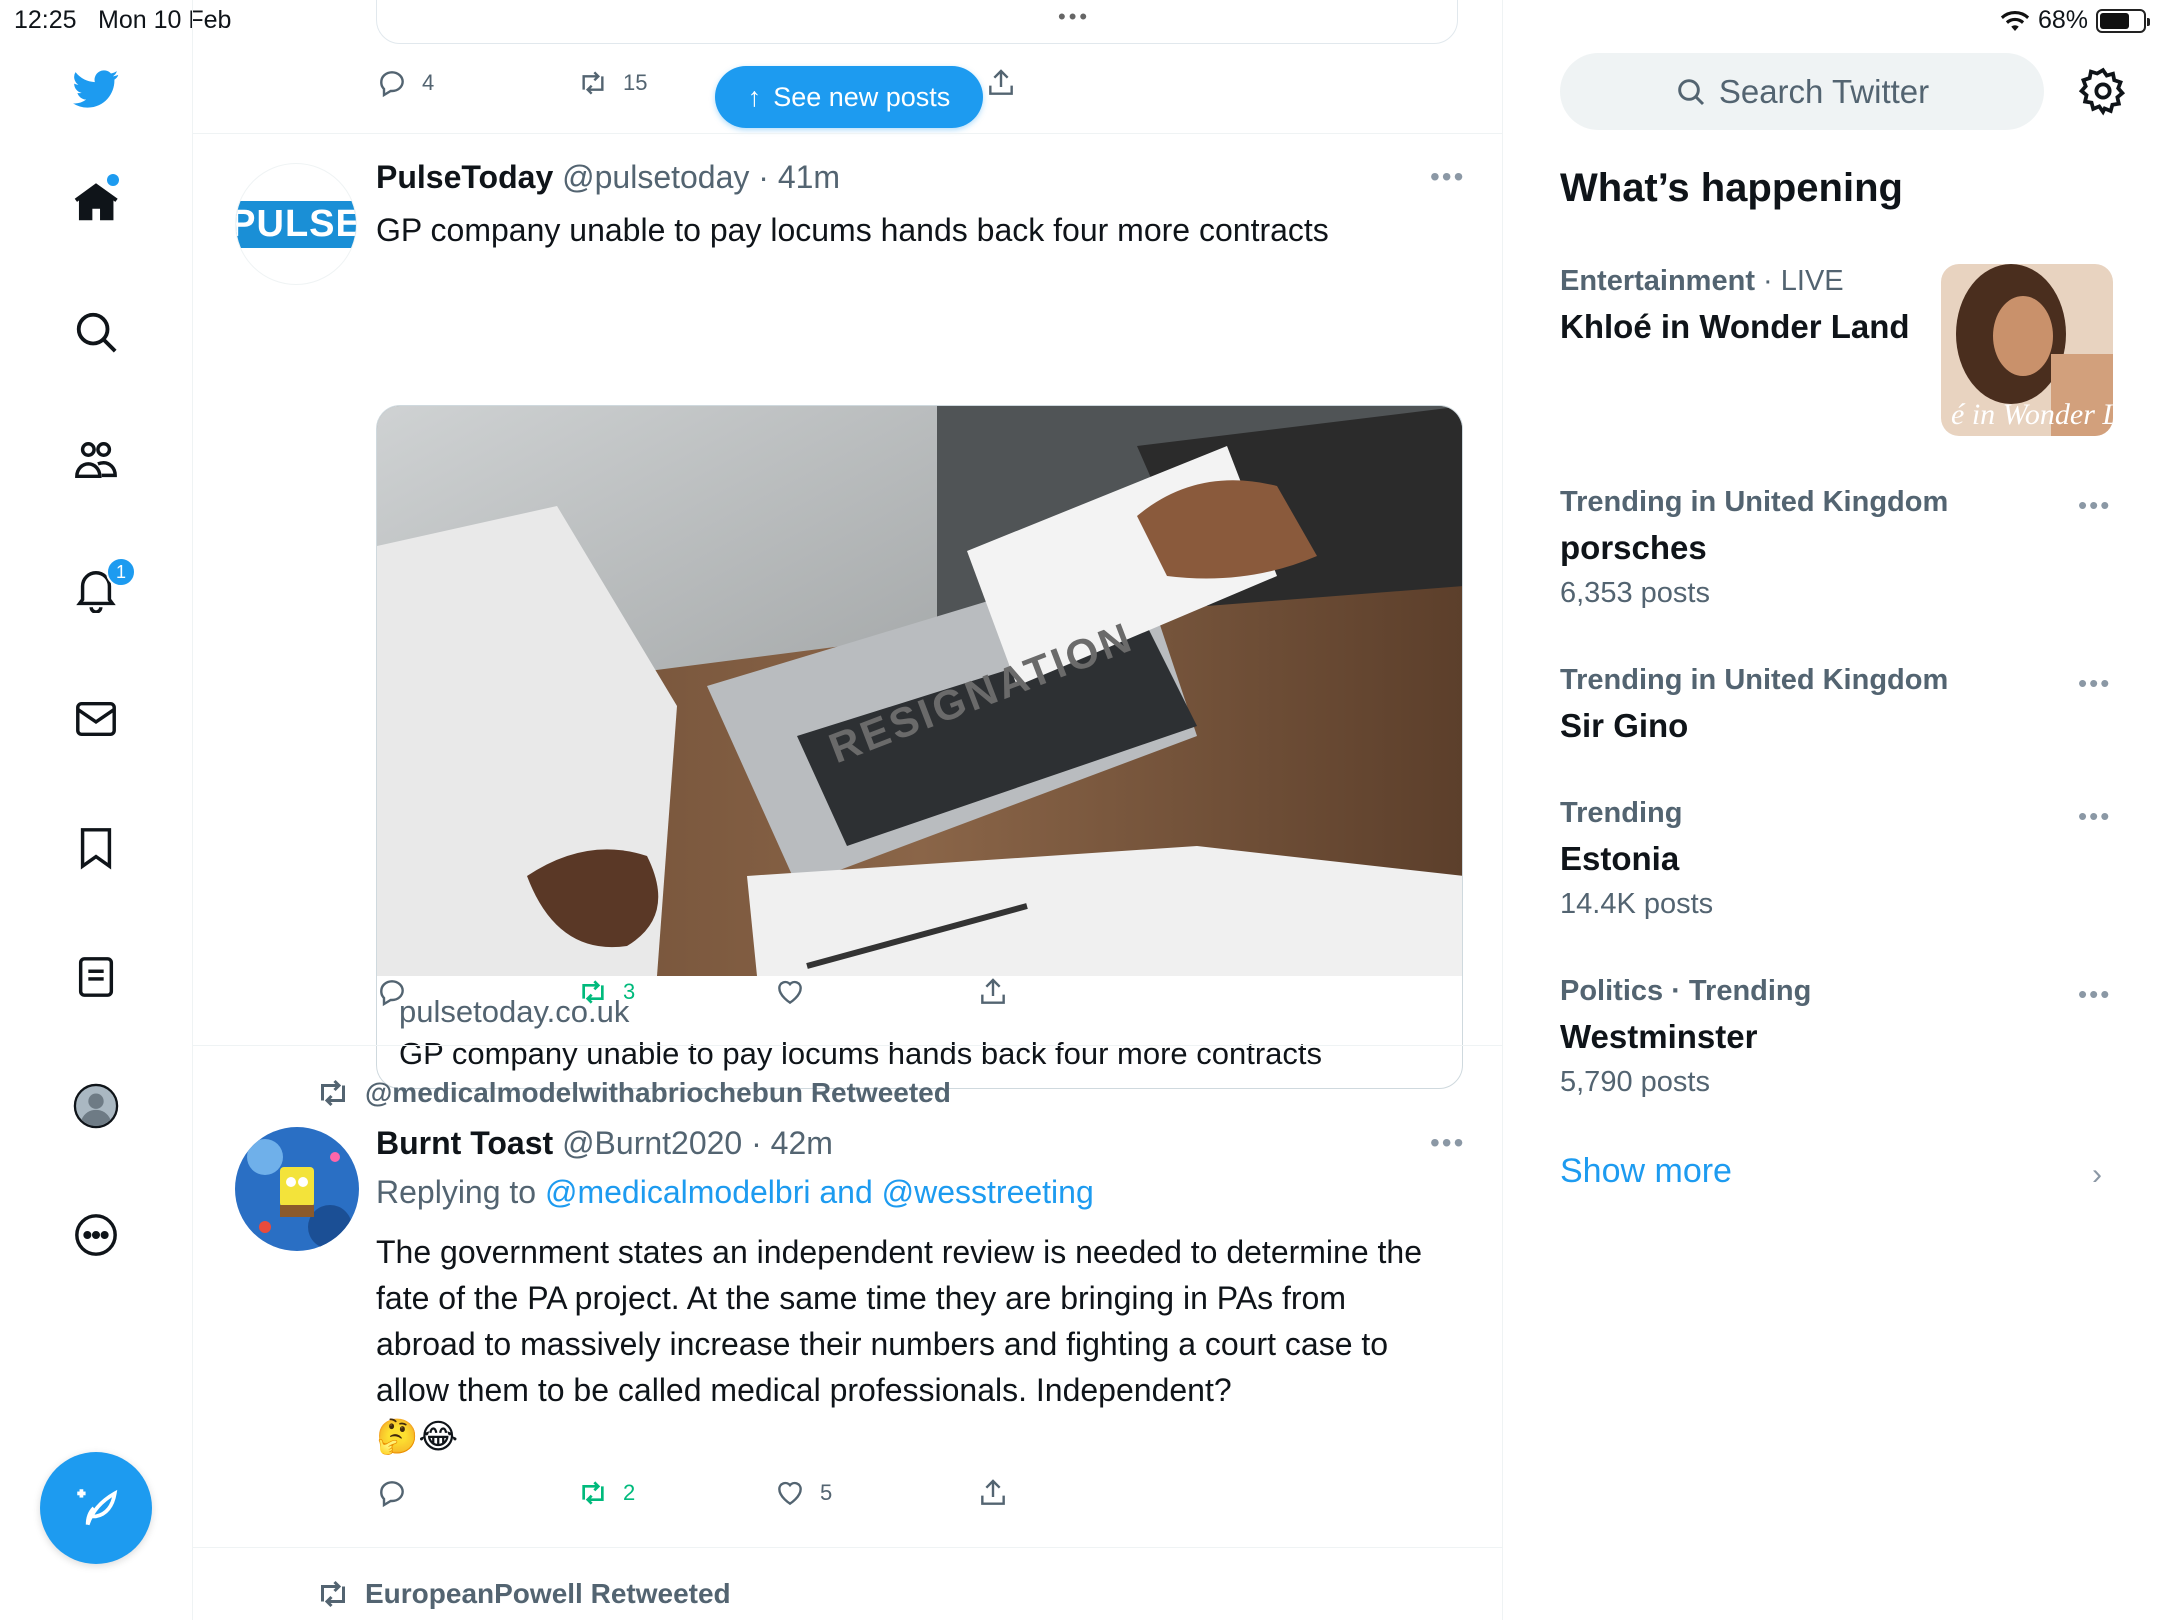  I want to click on messages-envelope-icon, so click(96, 719).